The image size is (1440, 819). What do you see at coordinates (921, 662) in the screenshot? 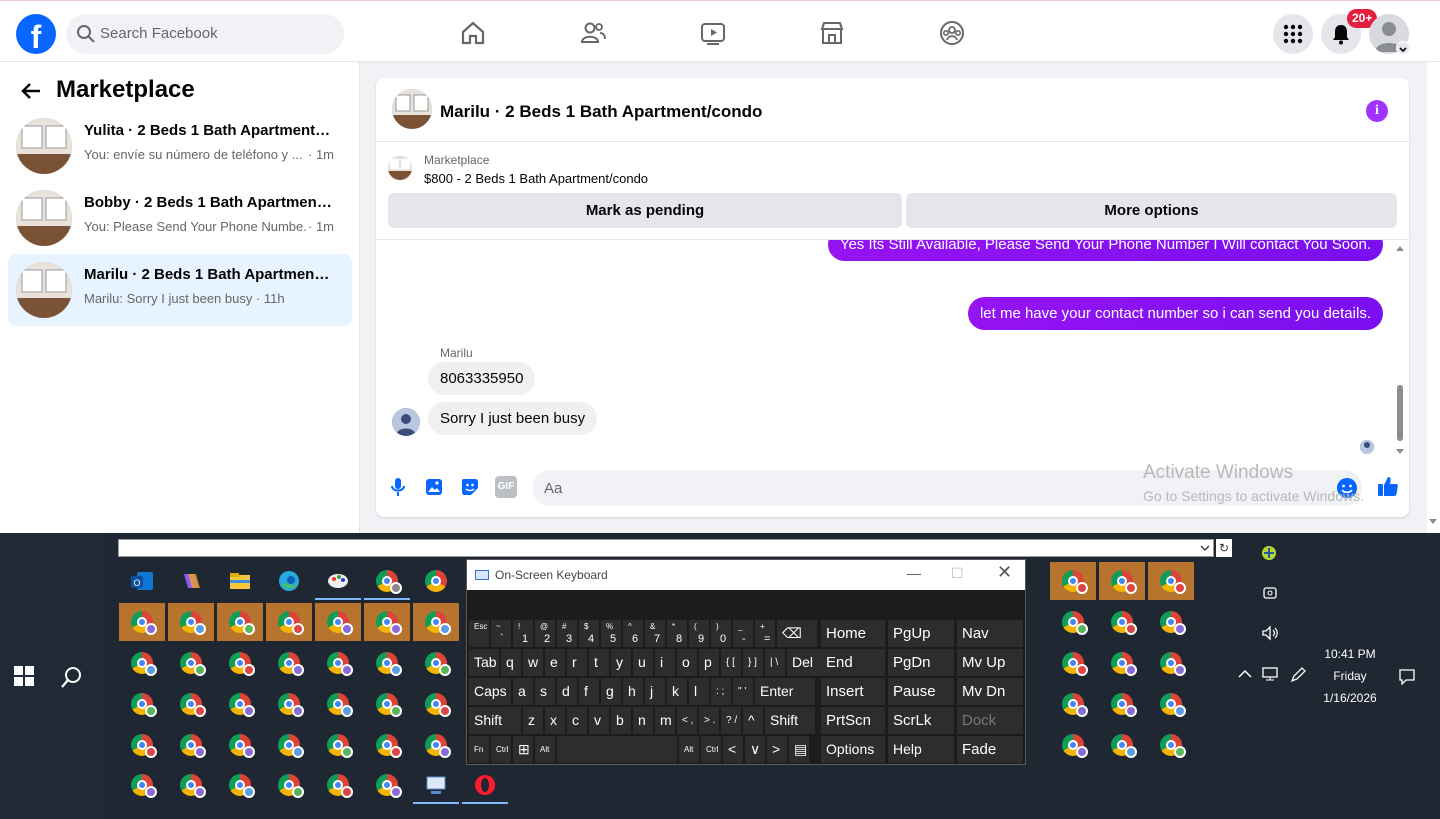
I see `osk-key: PgDn` at bounding box center [921, 662].